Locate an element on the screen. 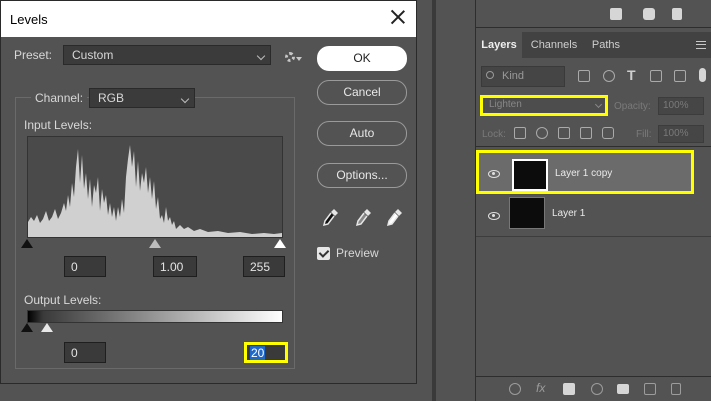 Image resolution: width=711 pixels, height=401 pixels. lock-artboard-icon is located at coordinates (586, 133).